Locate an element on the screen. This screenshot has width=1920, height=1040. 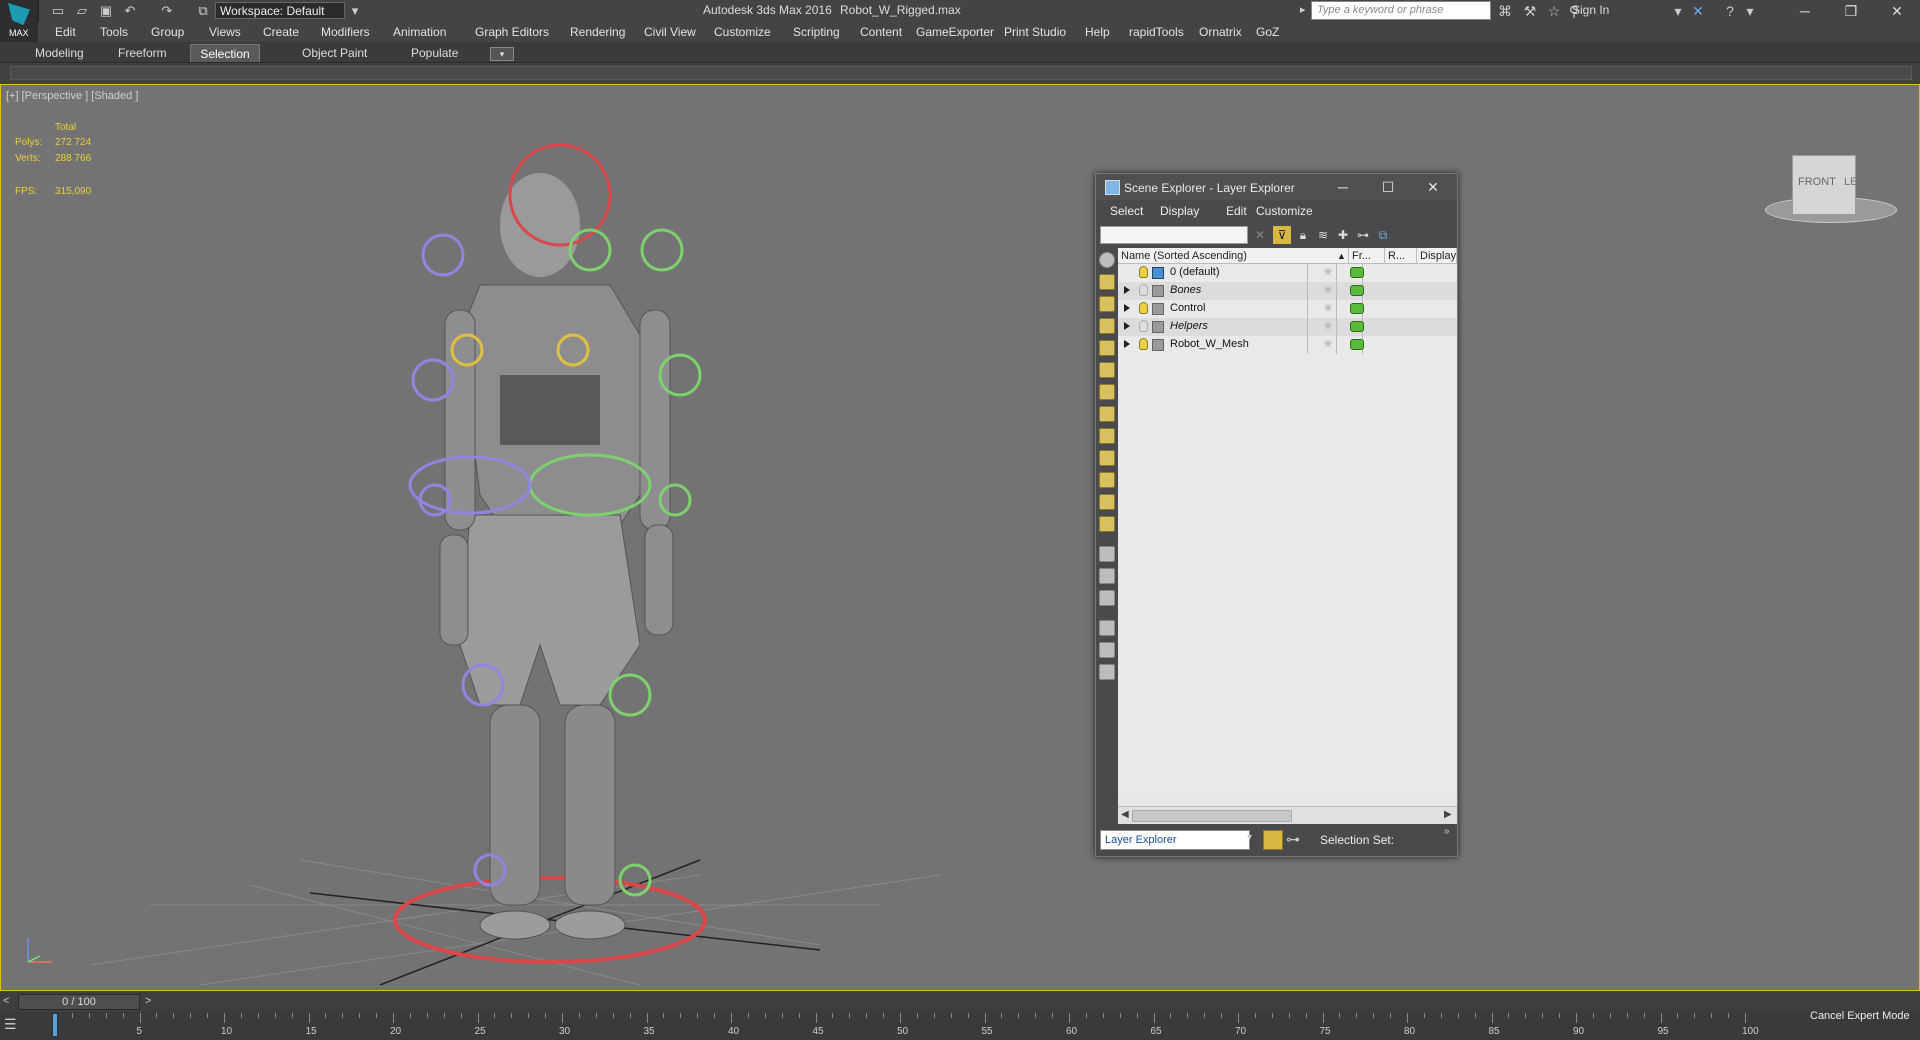
expand-footer-icon: » is located at coordinates (1447, 831).